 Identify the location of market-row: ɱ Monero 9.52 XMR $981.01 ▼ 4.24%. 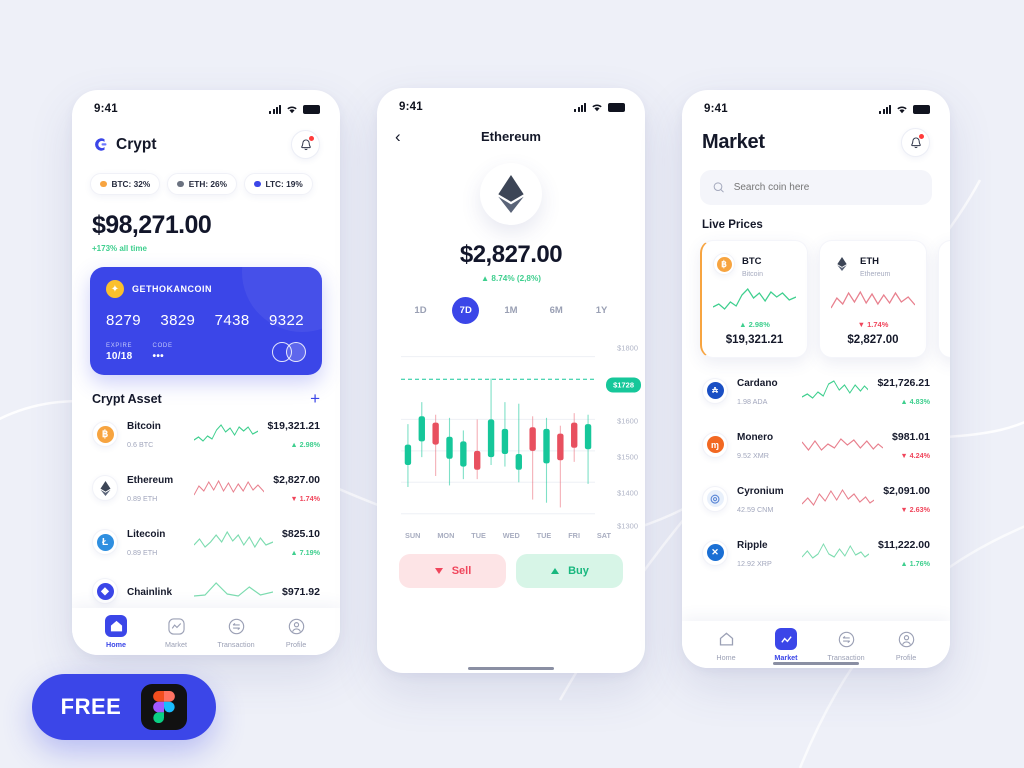
(816, 445).